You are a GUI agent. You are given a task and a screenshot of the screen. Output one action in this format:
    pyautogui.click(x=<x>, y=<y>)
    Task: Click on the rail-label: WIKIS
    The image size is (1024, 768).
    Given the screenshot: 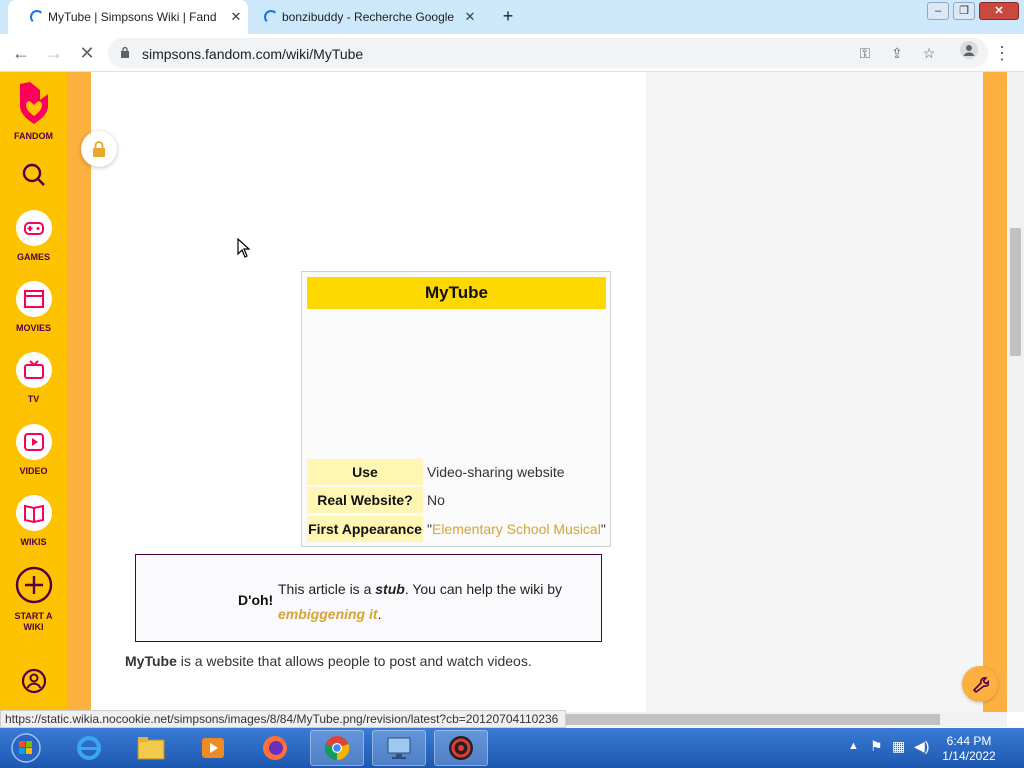 What is the action you would take?
    pyautogui.click(x=33, y=542)
    